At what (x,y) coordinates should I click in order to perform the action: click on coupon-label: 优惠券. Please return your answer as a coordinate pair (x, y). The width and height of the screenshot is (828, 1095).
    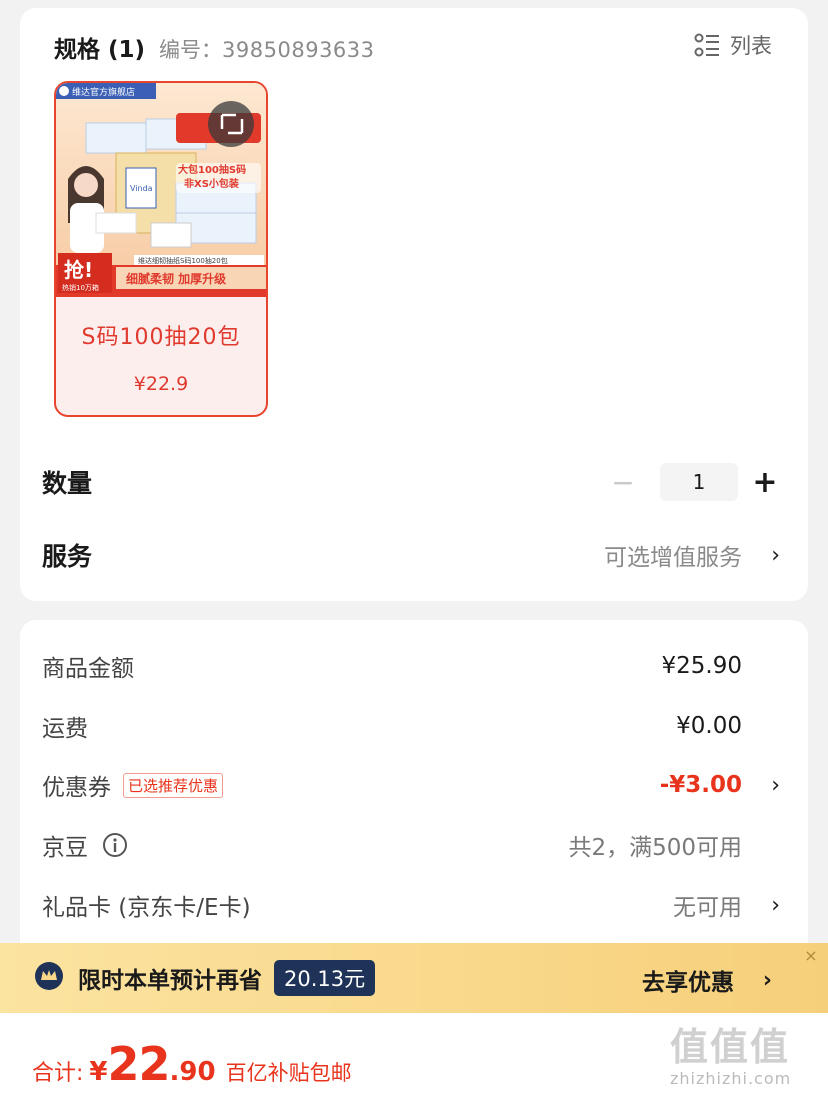
    Looking at the image, I should click on (76, 788).